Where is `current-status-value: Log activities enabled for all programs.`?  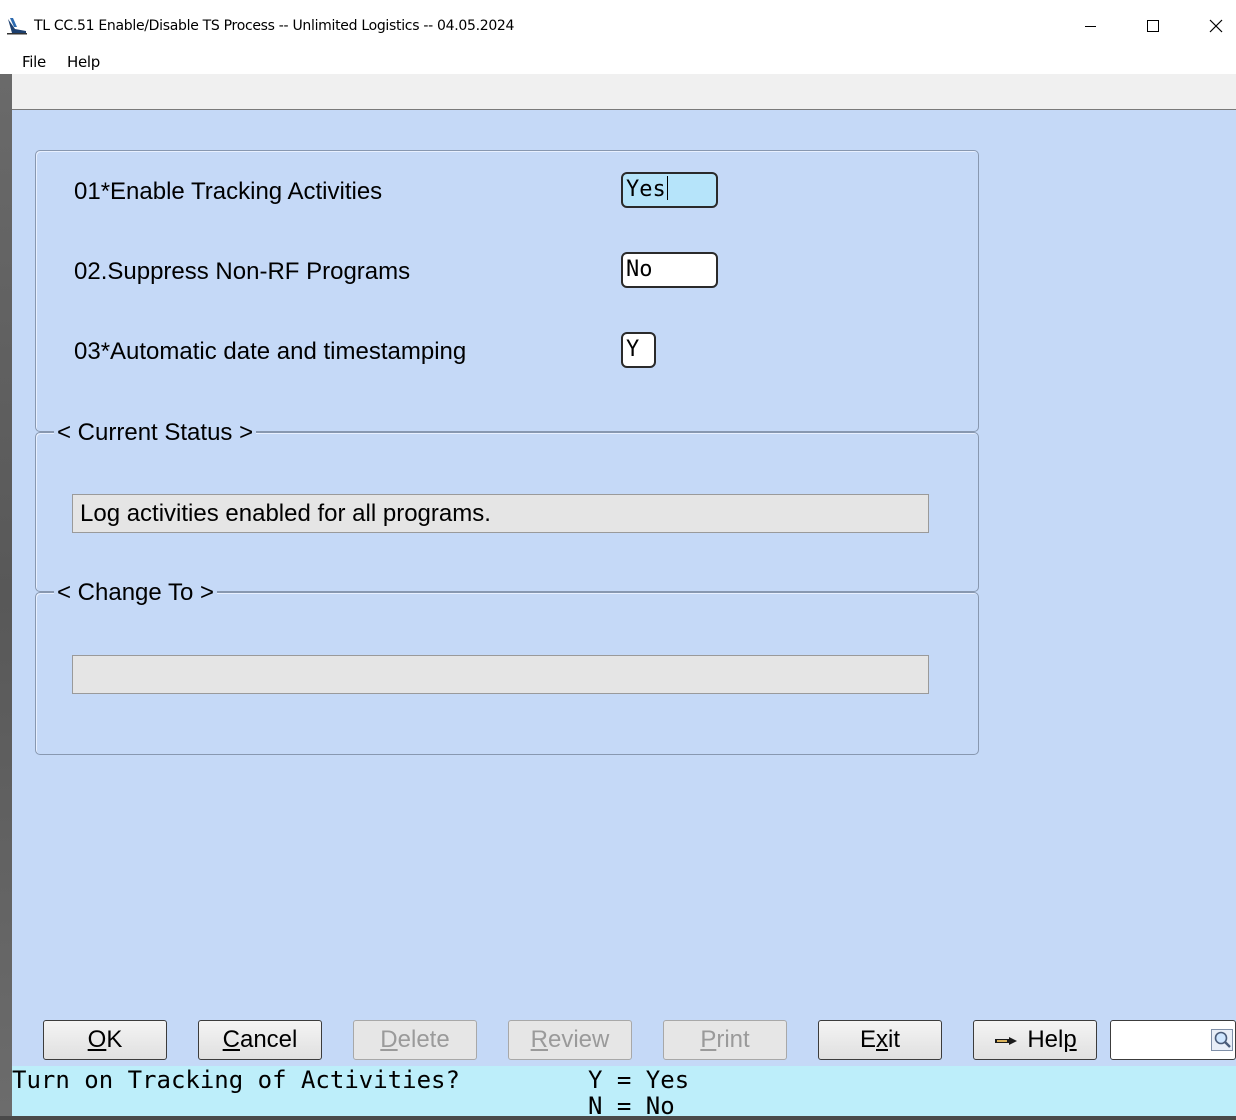
current-status-value: Log activities enabled for all programs. is located at coordinates (500, 513).